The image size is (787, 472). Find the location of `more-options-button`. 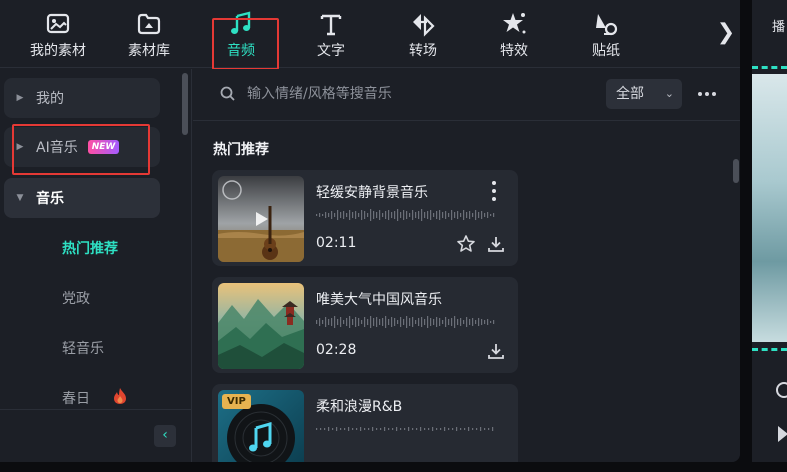

more-options-button is located at coordinates (707, 94).